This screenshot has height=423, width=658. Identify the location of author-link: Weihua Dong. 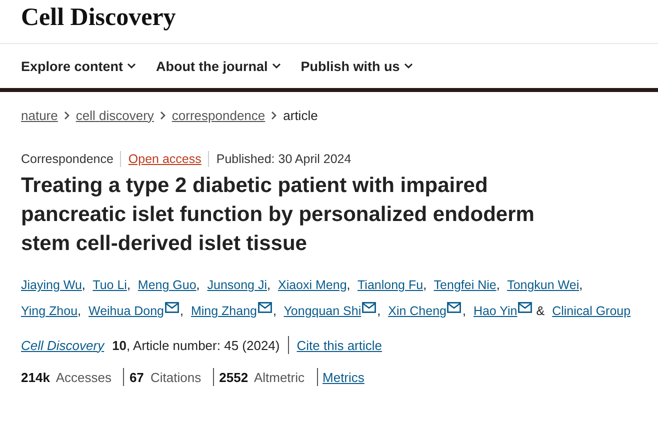
(126, 311).